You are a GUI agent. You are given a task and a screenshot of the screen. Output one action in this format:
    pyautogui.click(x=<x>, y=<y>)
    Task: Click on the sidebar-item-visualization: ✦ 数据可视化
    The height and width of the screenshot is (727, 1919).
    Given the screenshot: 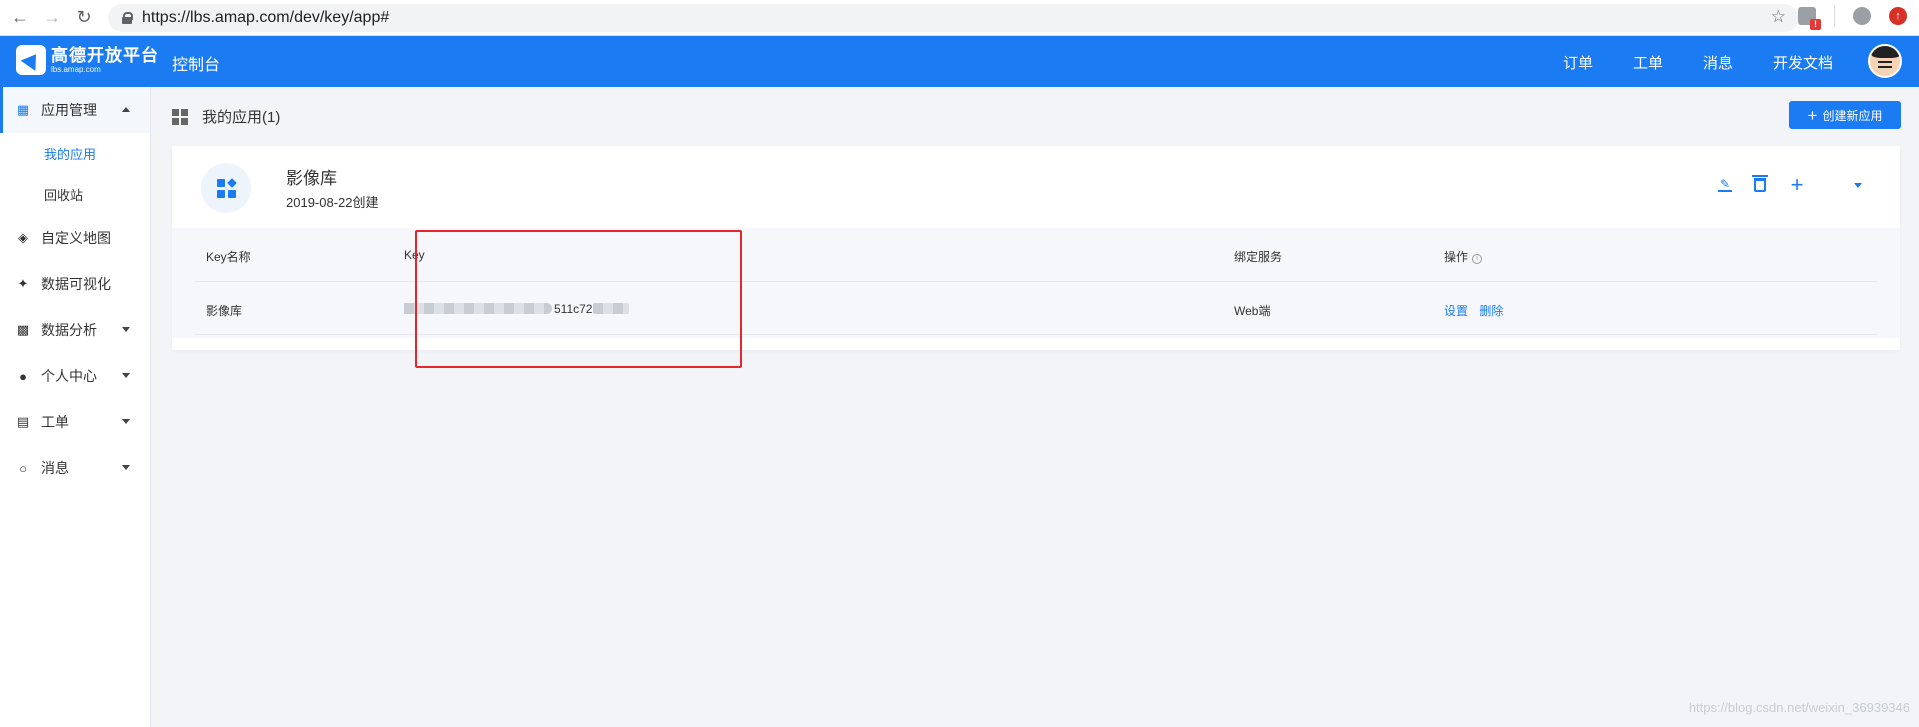 What is the action you would take?
    pyautogui.click(x=75, y=284)
    